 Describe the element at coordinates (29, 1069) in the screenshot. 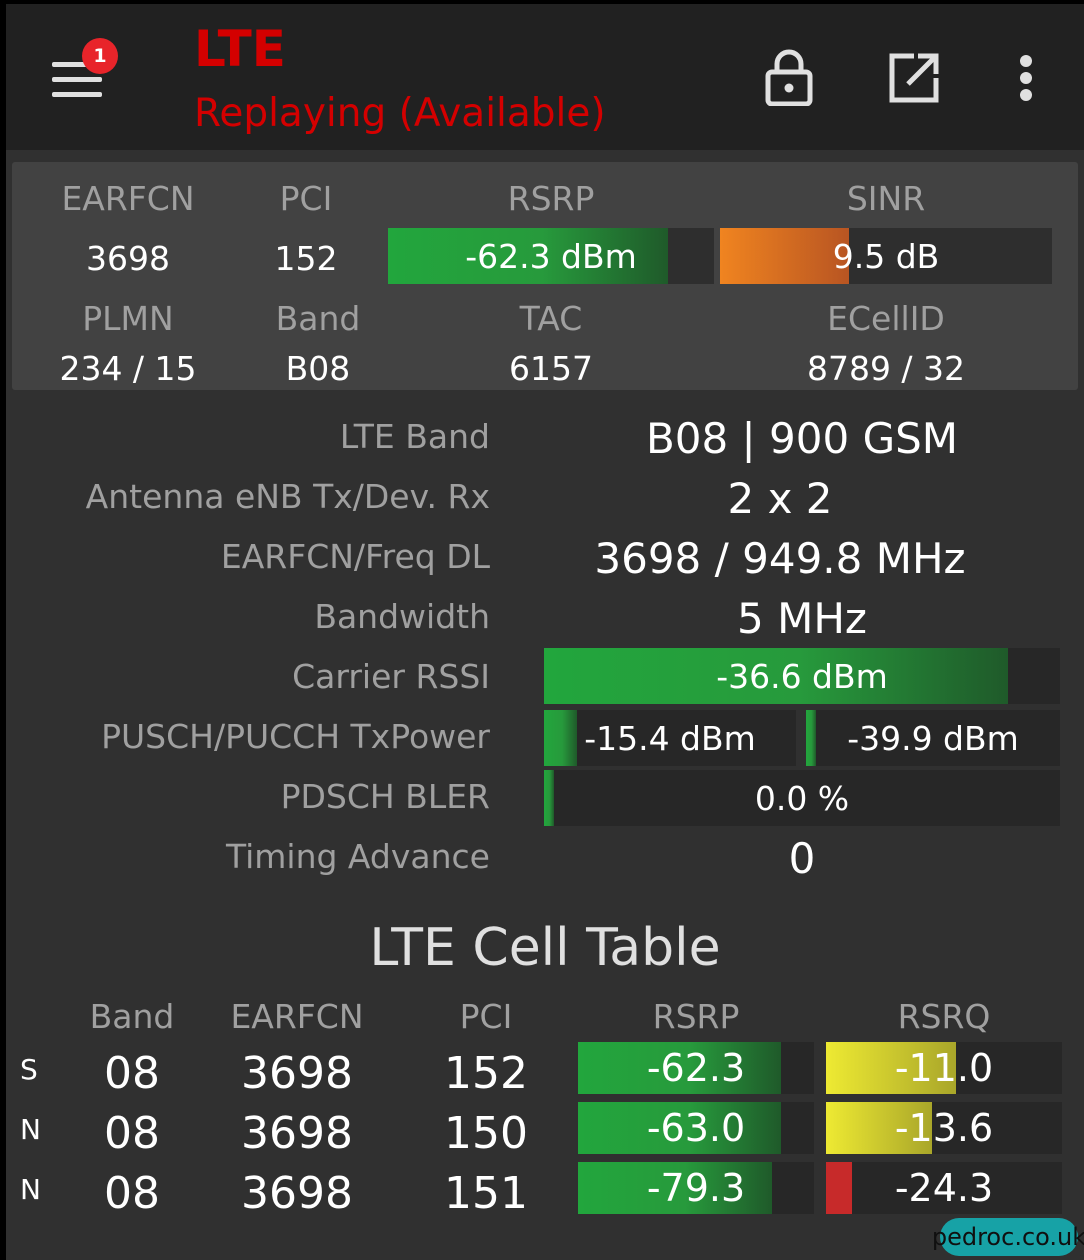

I see `cell-type: S` at that location.